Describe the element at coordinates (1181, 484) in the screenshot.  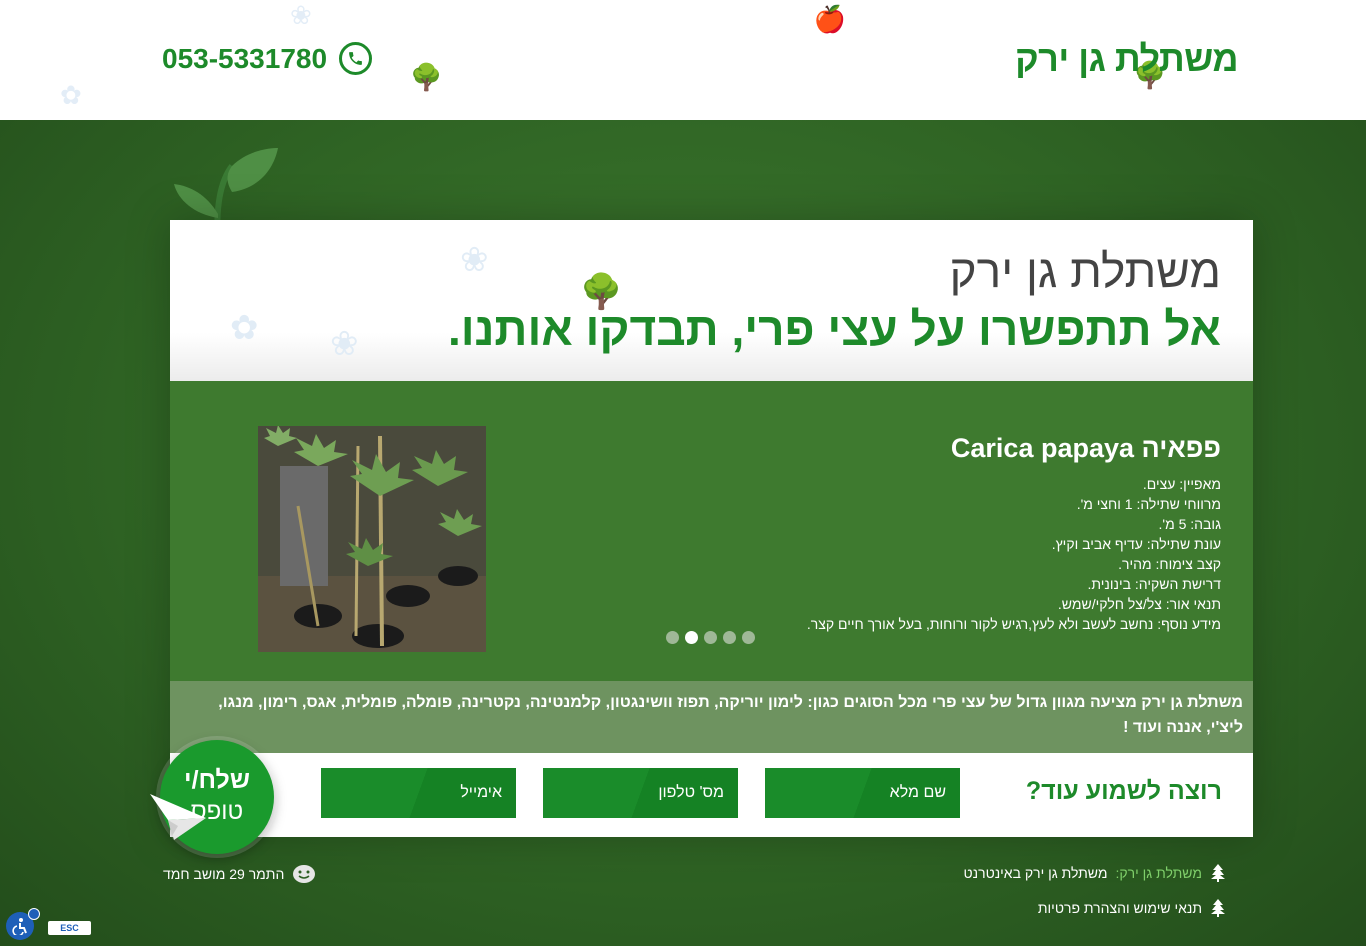
I see `spec-item: מאפיין: עצים.` at that location.